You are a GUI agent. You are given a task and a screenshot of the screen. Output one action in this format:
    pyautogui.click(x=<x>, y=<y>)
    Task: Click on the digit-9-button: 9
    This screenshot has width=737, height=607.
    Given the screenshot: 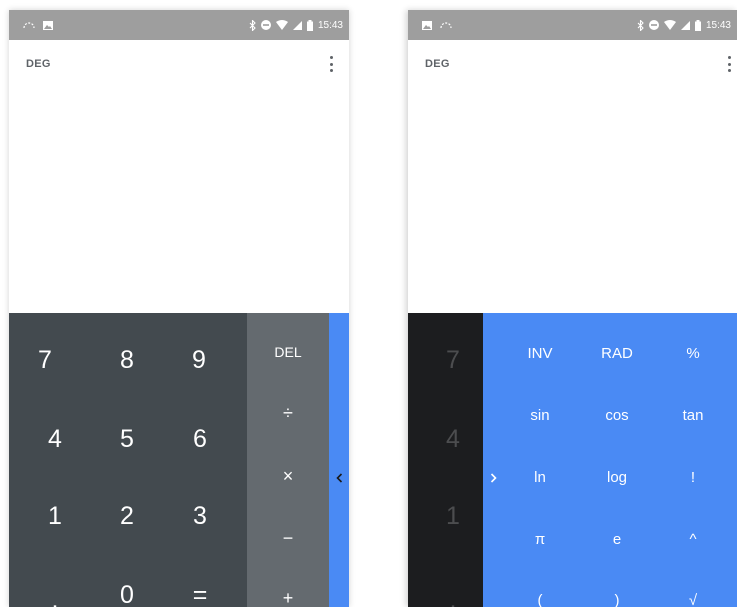 What is the action you would take?
    pyautogui.click(x=199, y=360)
    